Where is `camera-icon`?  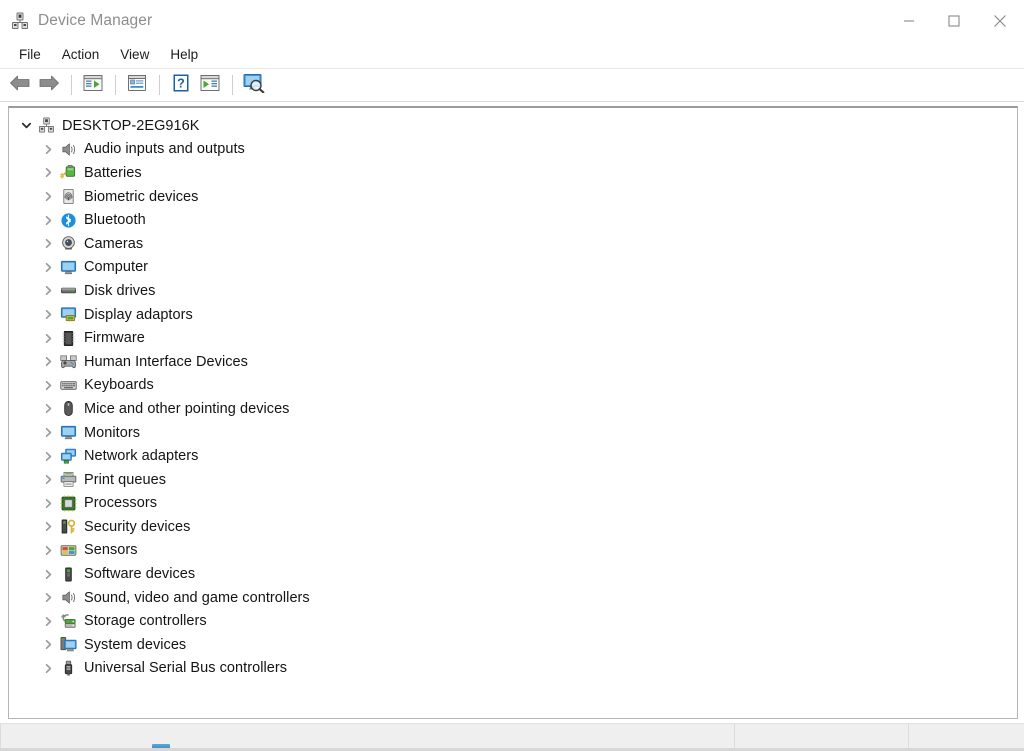 camera-icon is located at coordinates (68, 243).